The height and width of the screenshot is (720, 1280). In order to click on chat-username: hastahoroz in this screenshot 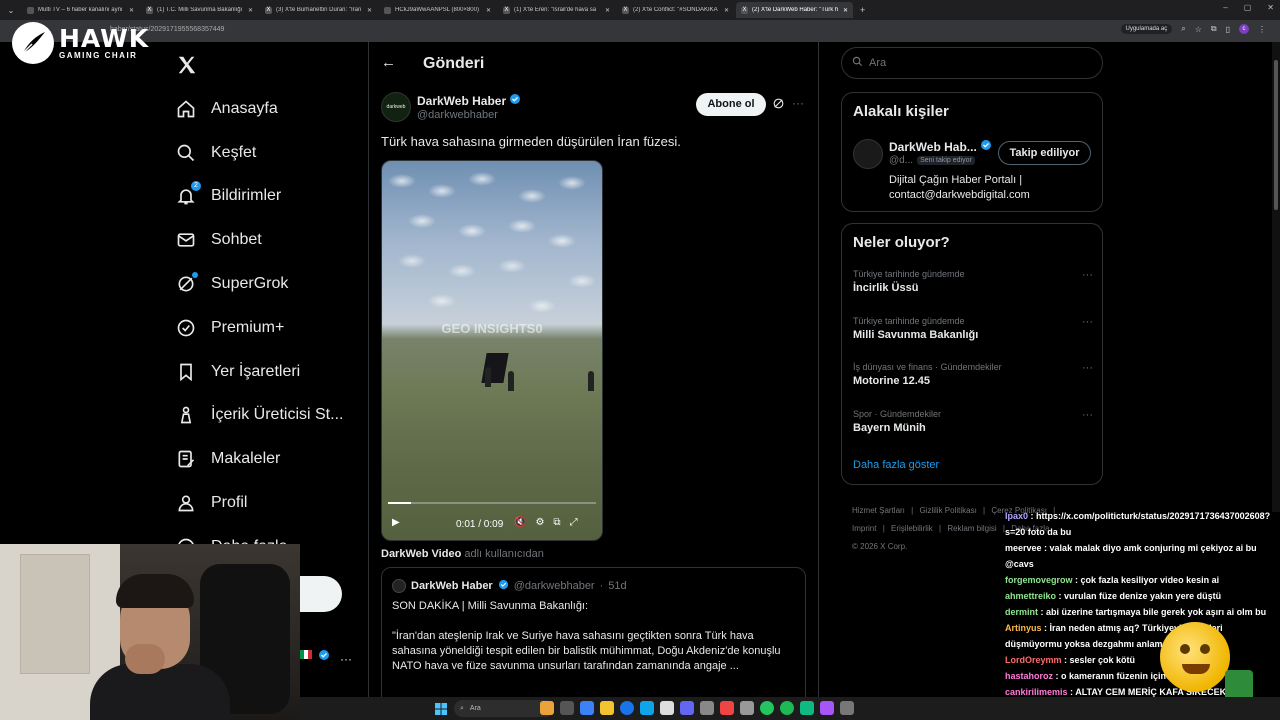, I will do `click(1029, 676)`.